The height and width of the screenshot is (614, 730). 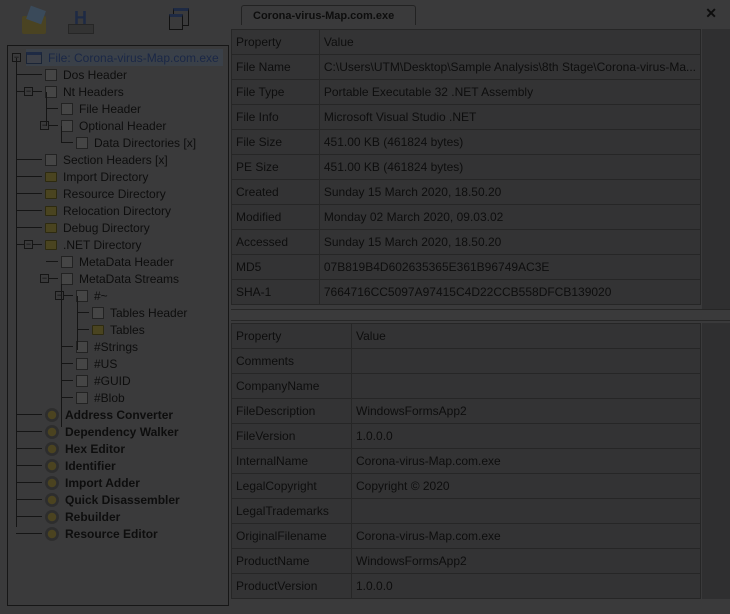 I want to click on tree-item: Tables Header, so click(x=139, y=312).